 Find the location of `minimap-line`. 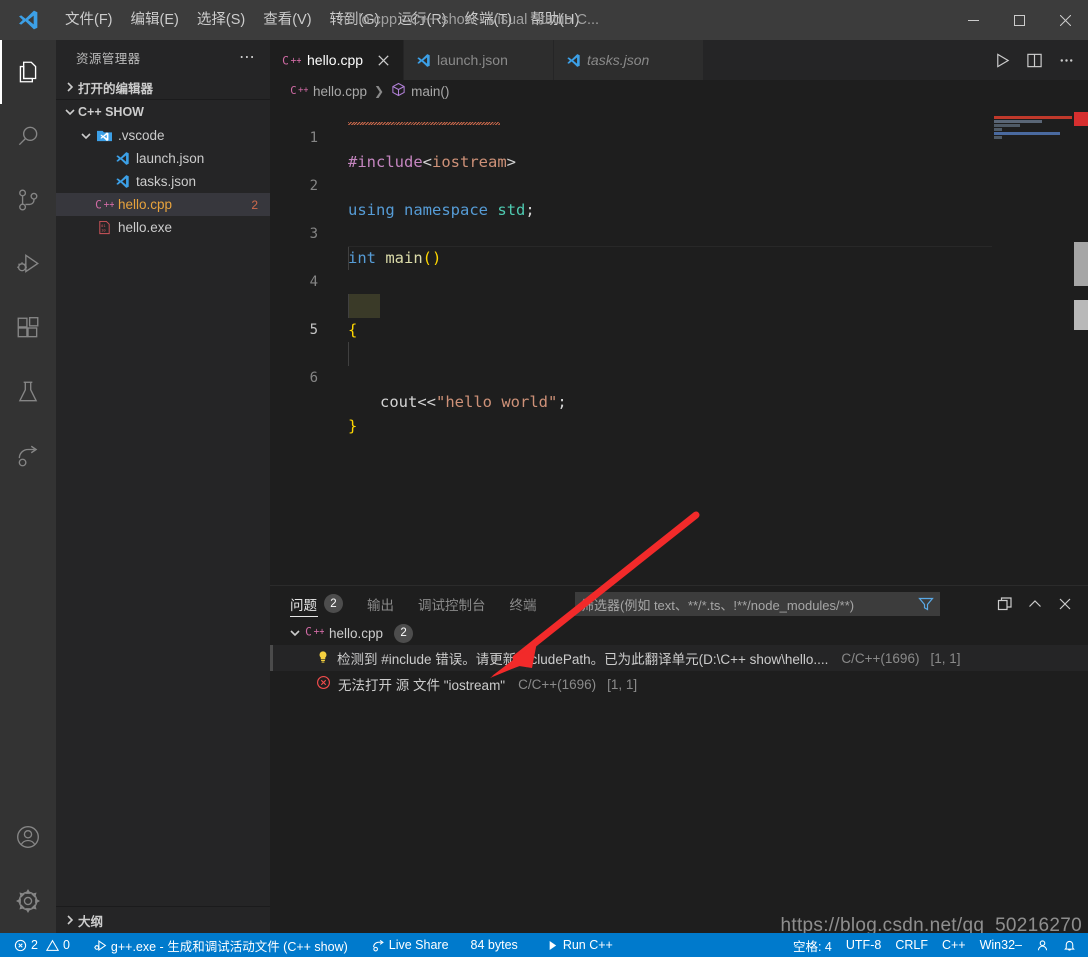

minimap-line is located at coordinates (1033, 117).